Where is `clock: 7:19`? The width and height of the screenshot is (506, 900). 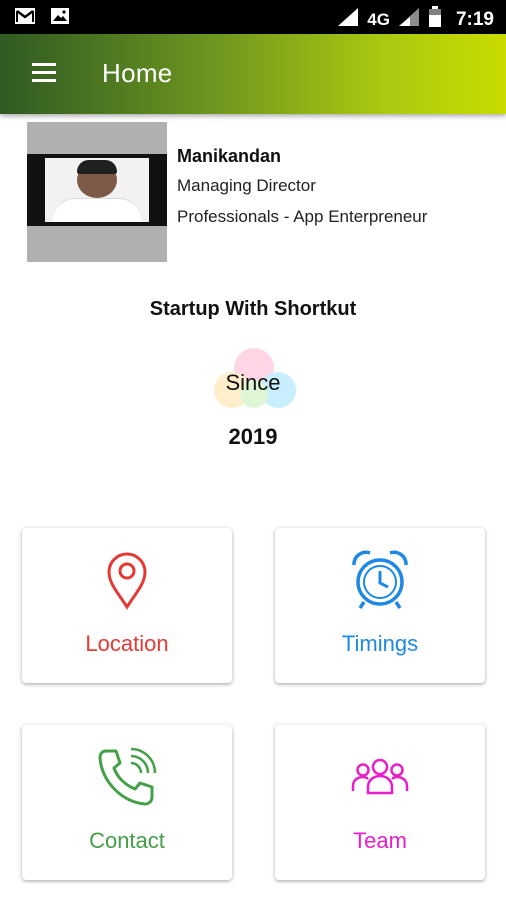 clock: 7:19 is located at coordinates (474, 19).